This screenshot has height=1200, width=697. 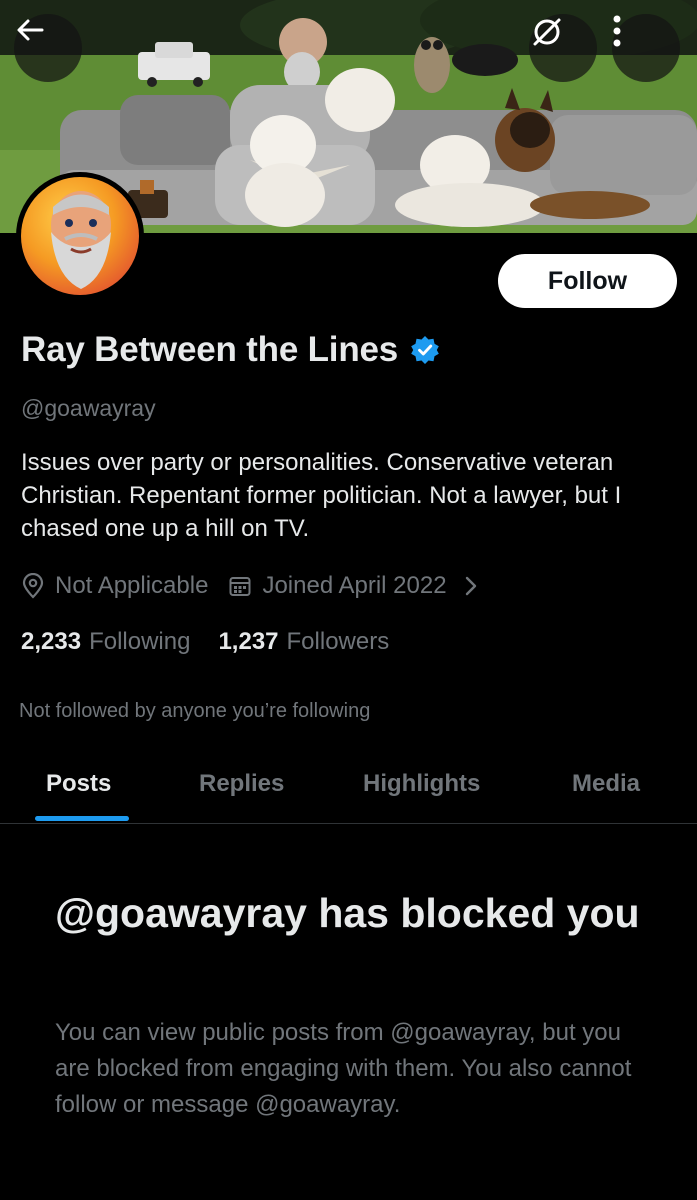 What do you see at coordinates (48, 48) in the screenshot?
I see `back-button` at bounding box center [48, 48].